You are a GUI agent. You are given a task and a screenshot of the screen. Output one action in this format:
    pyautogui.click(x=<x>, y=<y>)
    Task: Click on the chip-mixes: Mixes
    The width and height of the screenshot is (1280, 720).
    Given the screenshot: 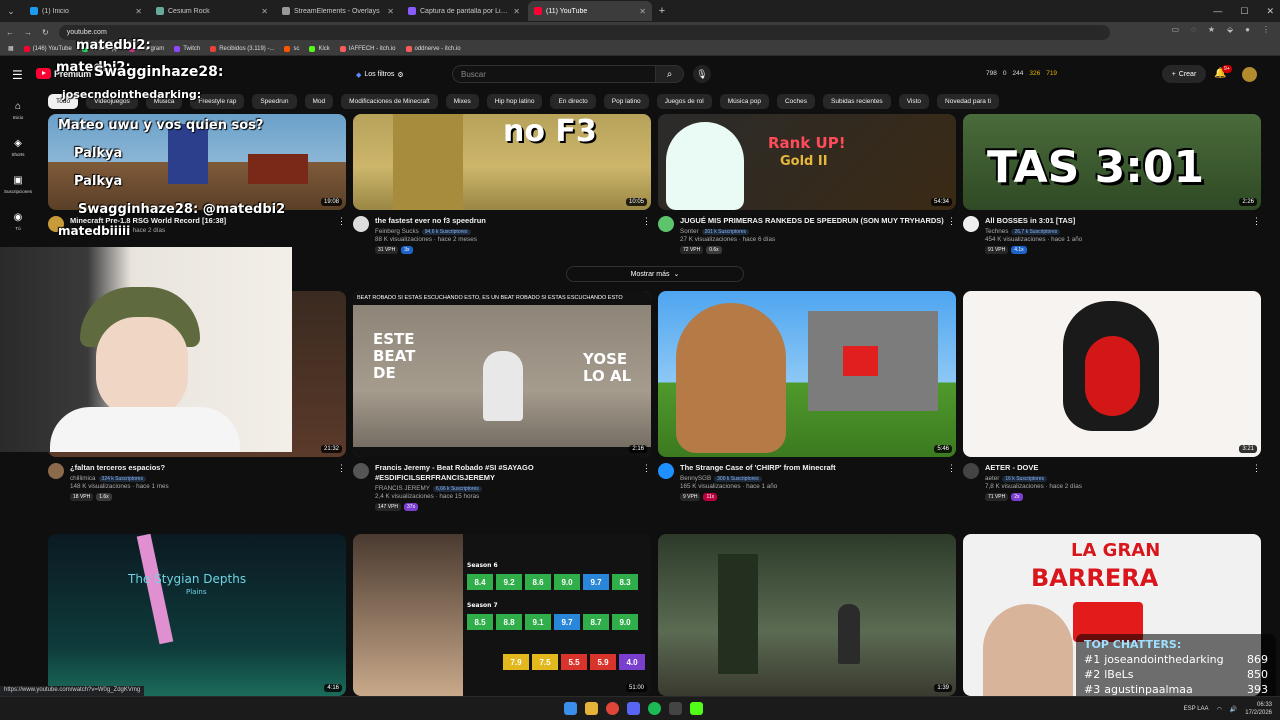 What is the action you would take?
    pyautogui.click(x=462, y=101)
    